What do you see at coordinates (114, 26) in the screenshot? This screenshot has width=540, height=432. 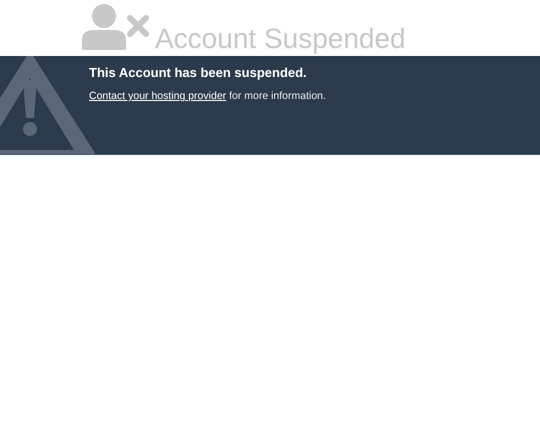 I see `user-removed-icon` at bounding box center [114, 26].